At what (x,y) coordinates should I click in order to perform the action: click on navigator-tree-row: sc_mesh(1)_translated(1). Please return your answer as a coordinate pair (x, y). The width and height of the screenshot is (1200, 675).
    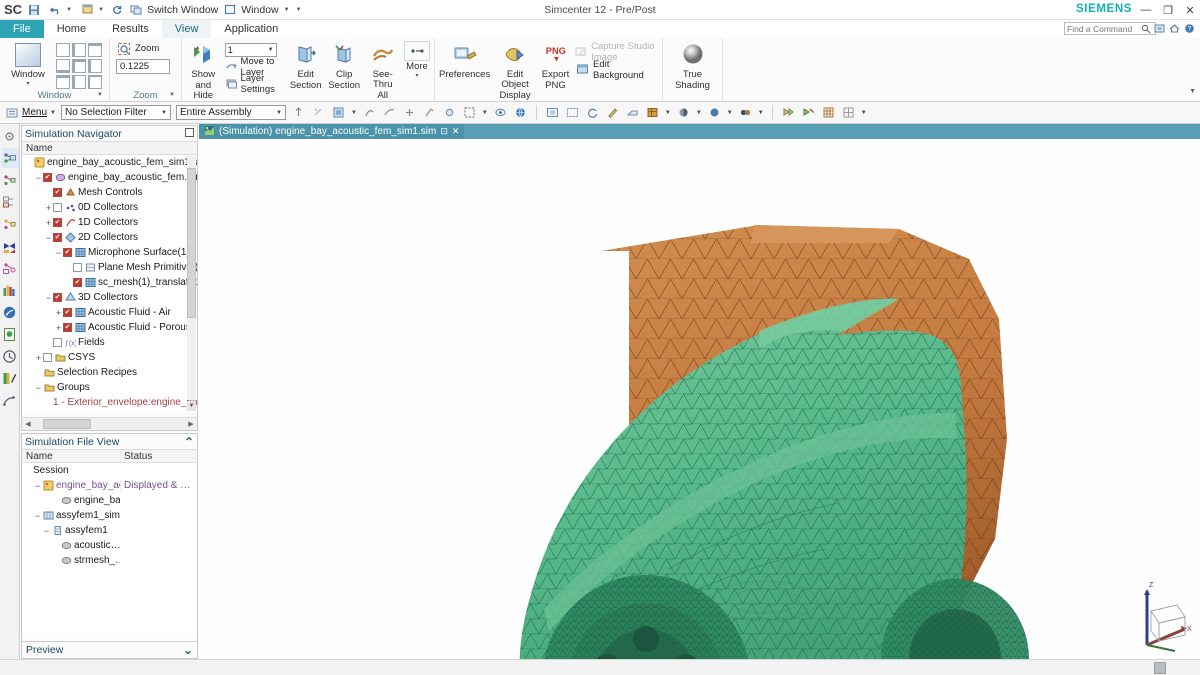
    Looking at the image, I should click on (109, 282).